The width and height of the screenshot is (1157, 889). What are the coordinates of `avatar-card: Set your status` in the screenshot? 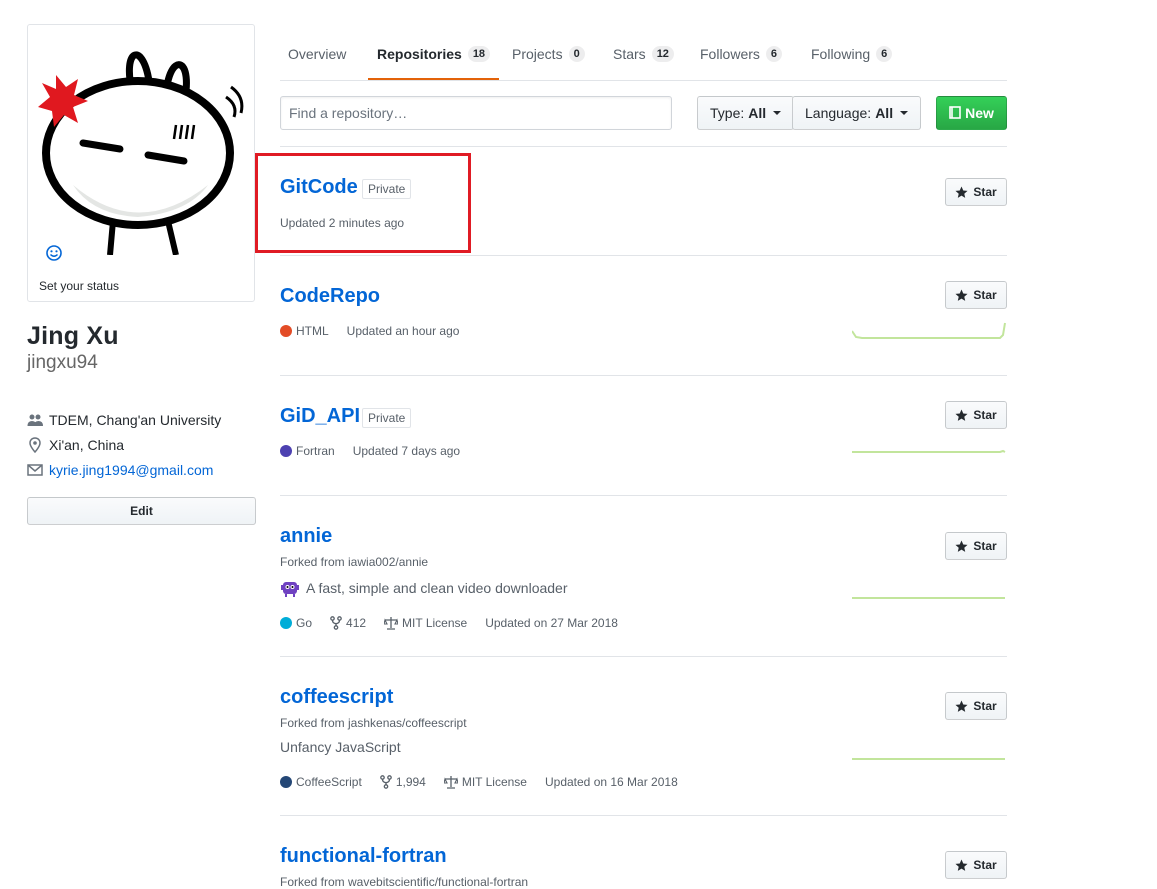 It's located at (141, 163).